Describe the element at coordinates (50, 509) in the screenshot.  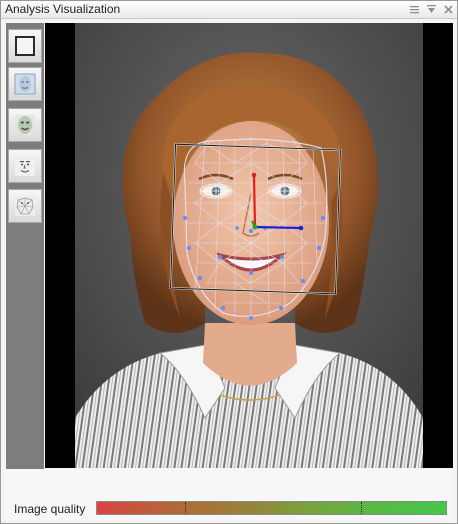
I see `image-quality-label: Image quality` at that location.